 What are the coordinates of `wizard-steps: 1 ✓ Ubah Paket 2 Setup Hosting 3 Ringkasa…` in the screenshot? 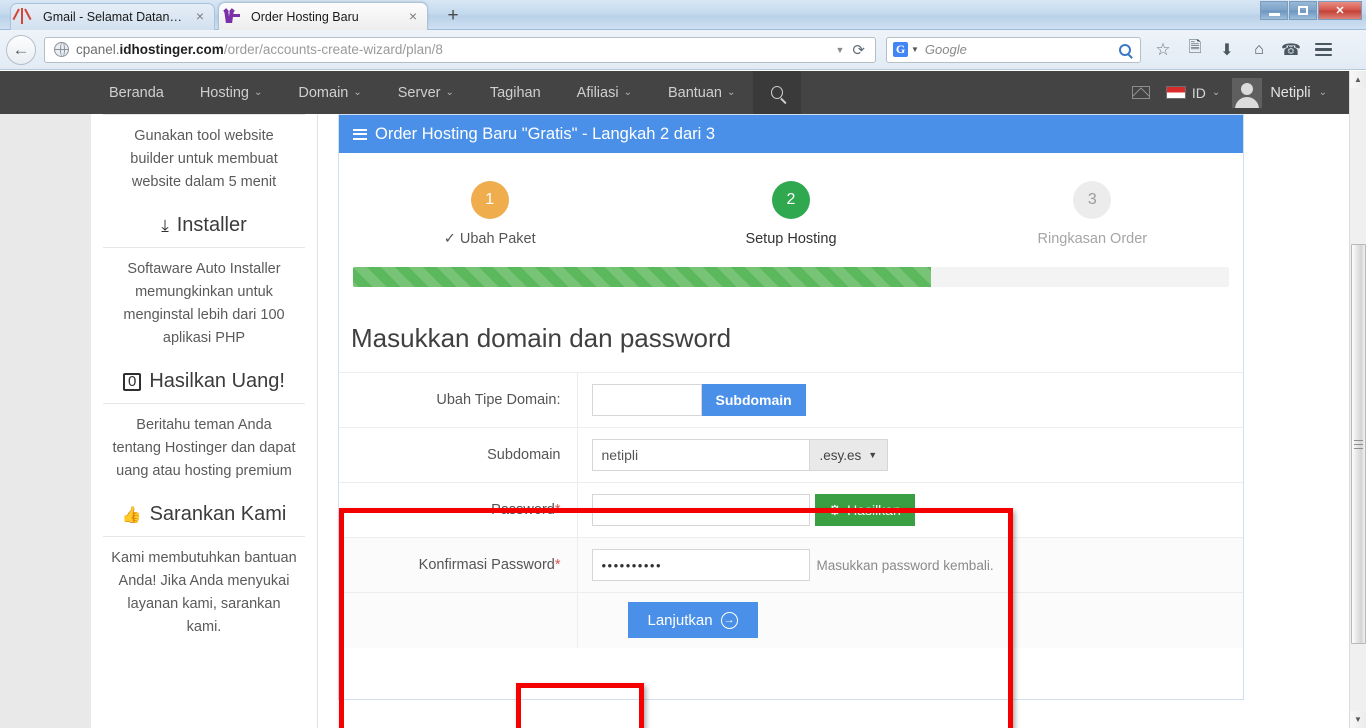 It's located at (791, 207).